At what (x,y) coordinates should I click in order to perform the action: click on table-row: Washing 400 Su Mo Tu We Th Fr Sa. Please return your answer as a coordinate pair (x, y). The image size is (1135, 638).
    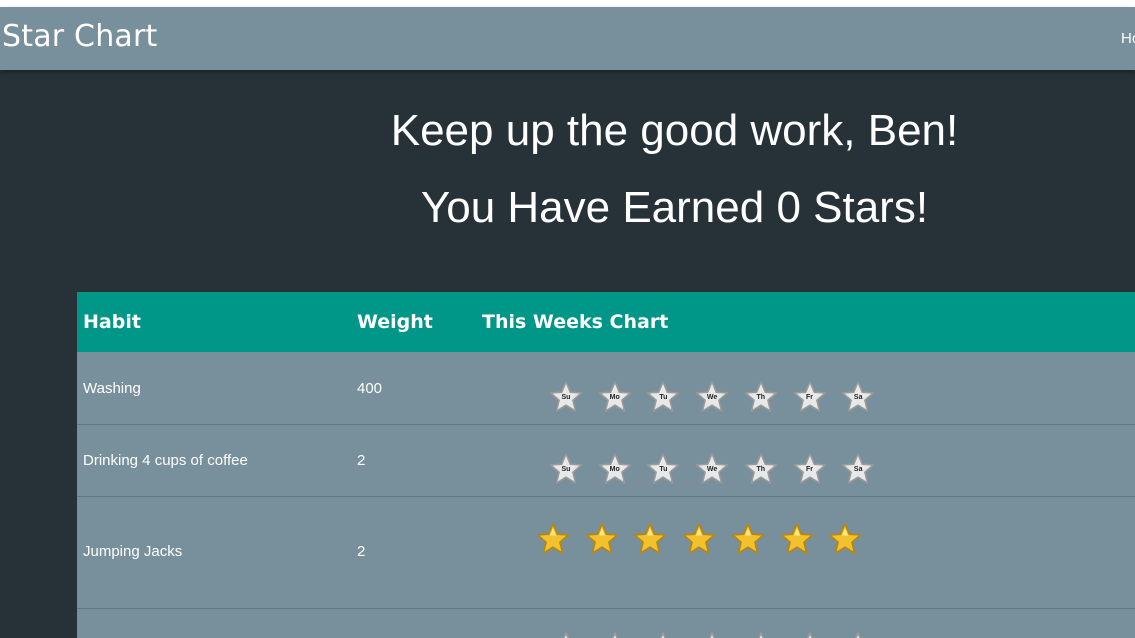
    Looking at the image, I should click on (606, 388).